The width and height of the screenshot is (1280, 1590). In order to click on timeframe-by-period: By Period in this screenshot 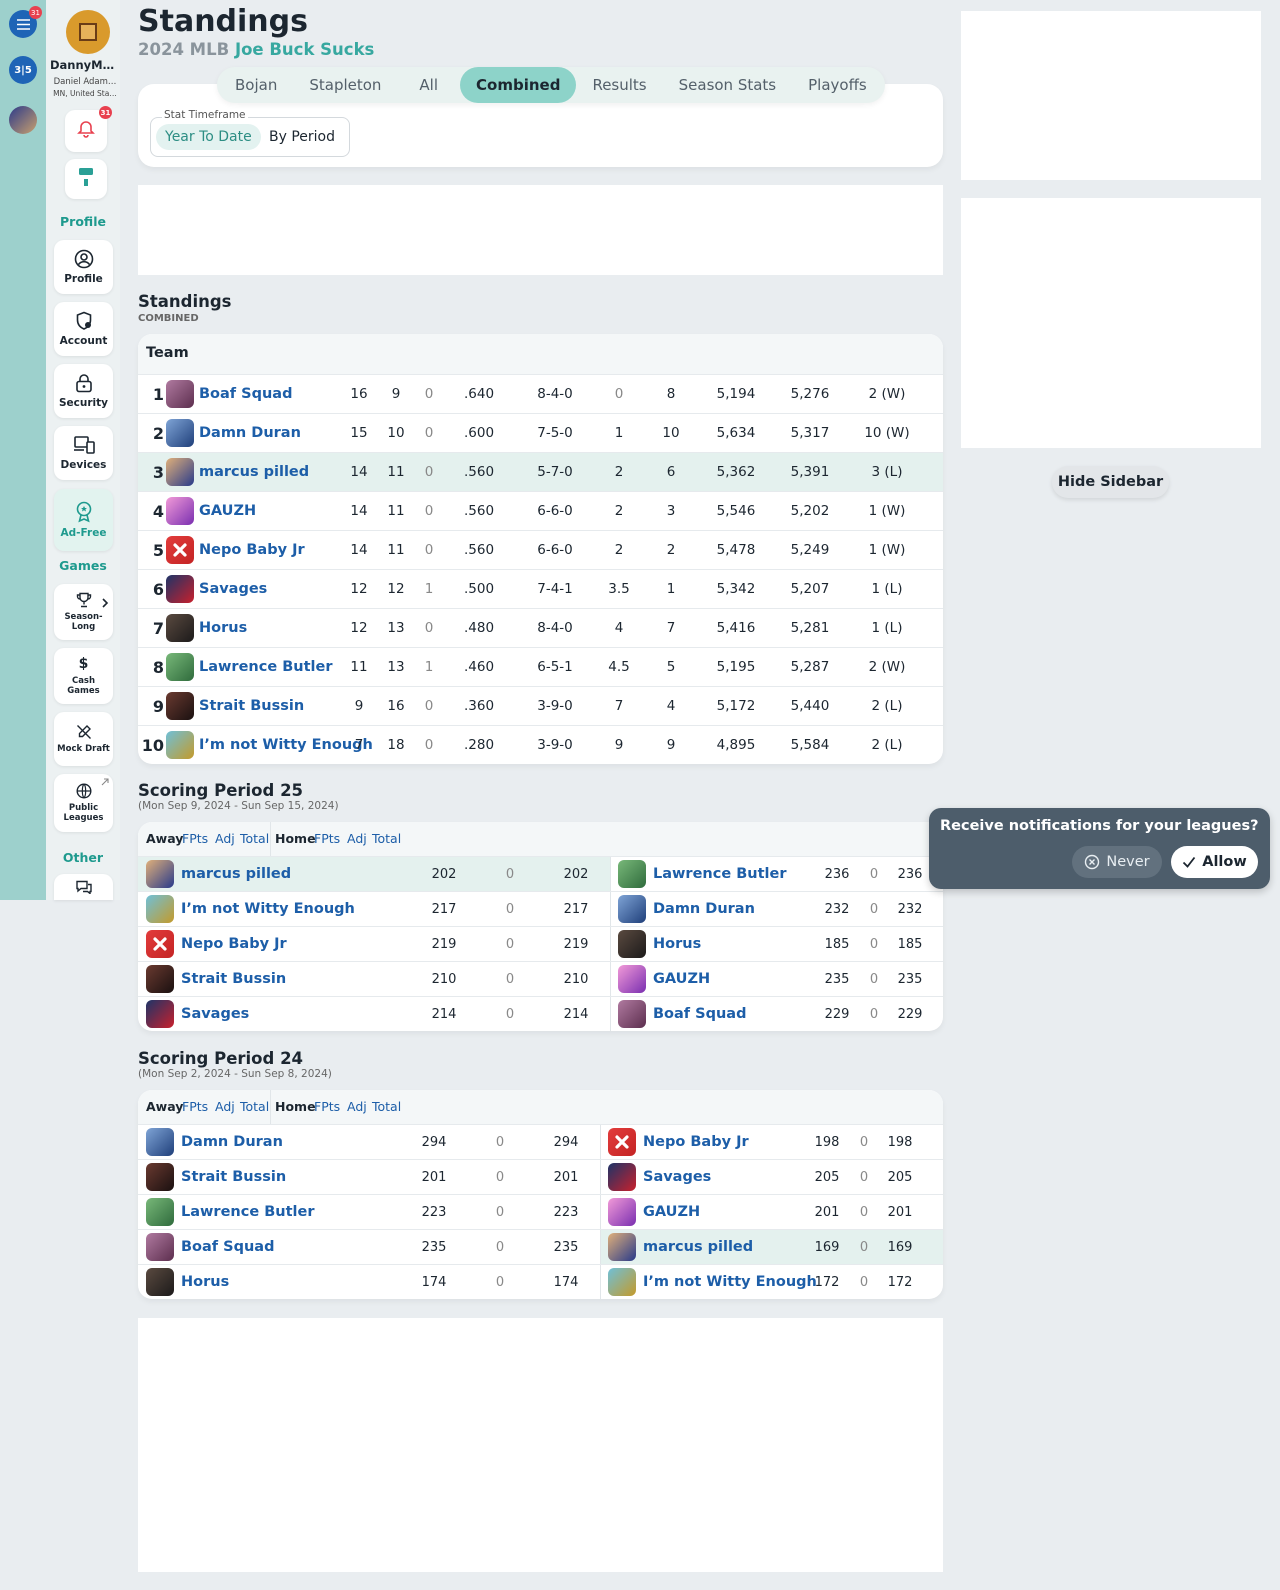, I will do `click(302, 137)`.